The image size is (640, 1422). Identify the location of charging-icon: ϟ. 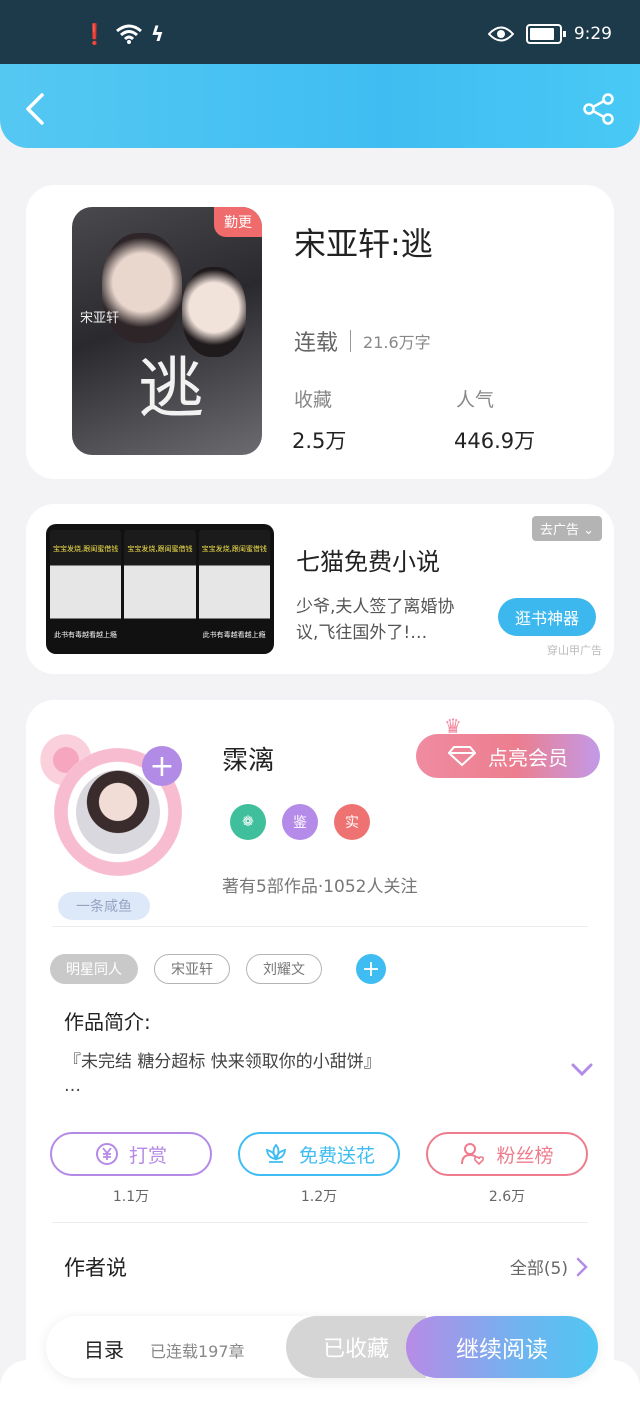
(157, 34).